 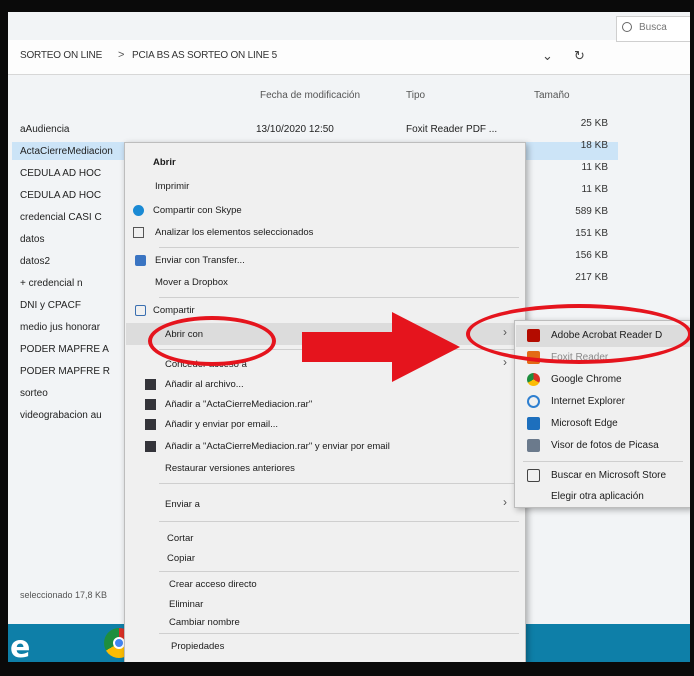 I want to click on file-name: + credencial n, so click(x=51, y=283).